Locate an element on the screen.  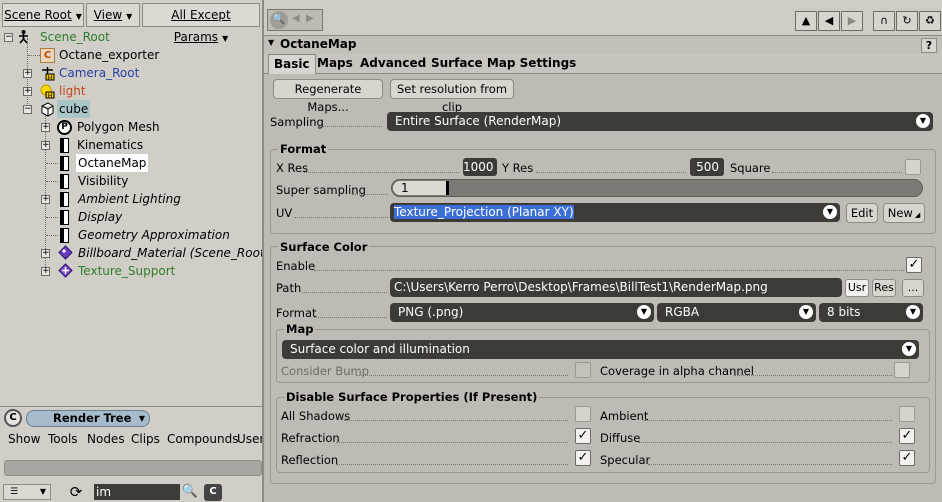
tree-item-geometry-approximation: Geometry Approximation is located at coordinates (154, 235).